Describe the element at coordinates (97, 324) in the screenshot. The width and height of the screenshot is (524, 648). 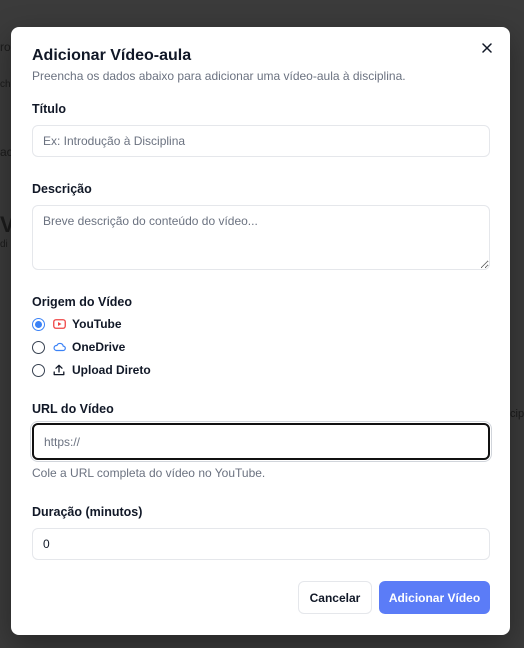
I see `youtube-label: YouTube` at that location.